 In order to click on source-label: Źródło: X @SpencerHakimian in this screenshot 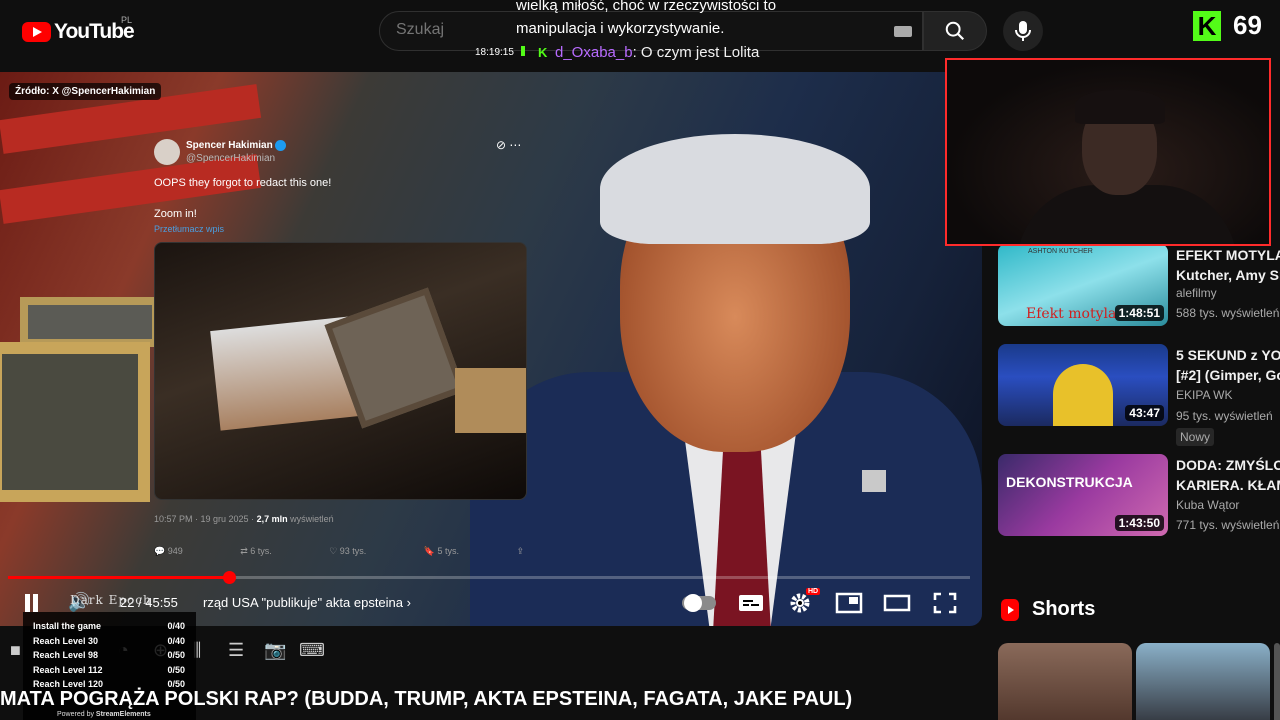, I will do `click(85, 91)`.